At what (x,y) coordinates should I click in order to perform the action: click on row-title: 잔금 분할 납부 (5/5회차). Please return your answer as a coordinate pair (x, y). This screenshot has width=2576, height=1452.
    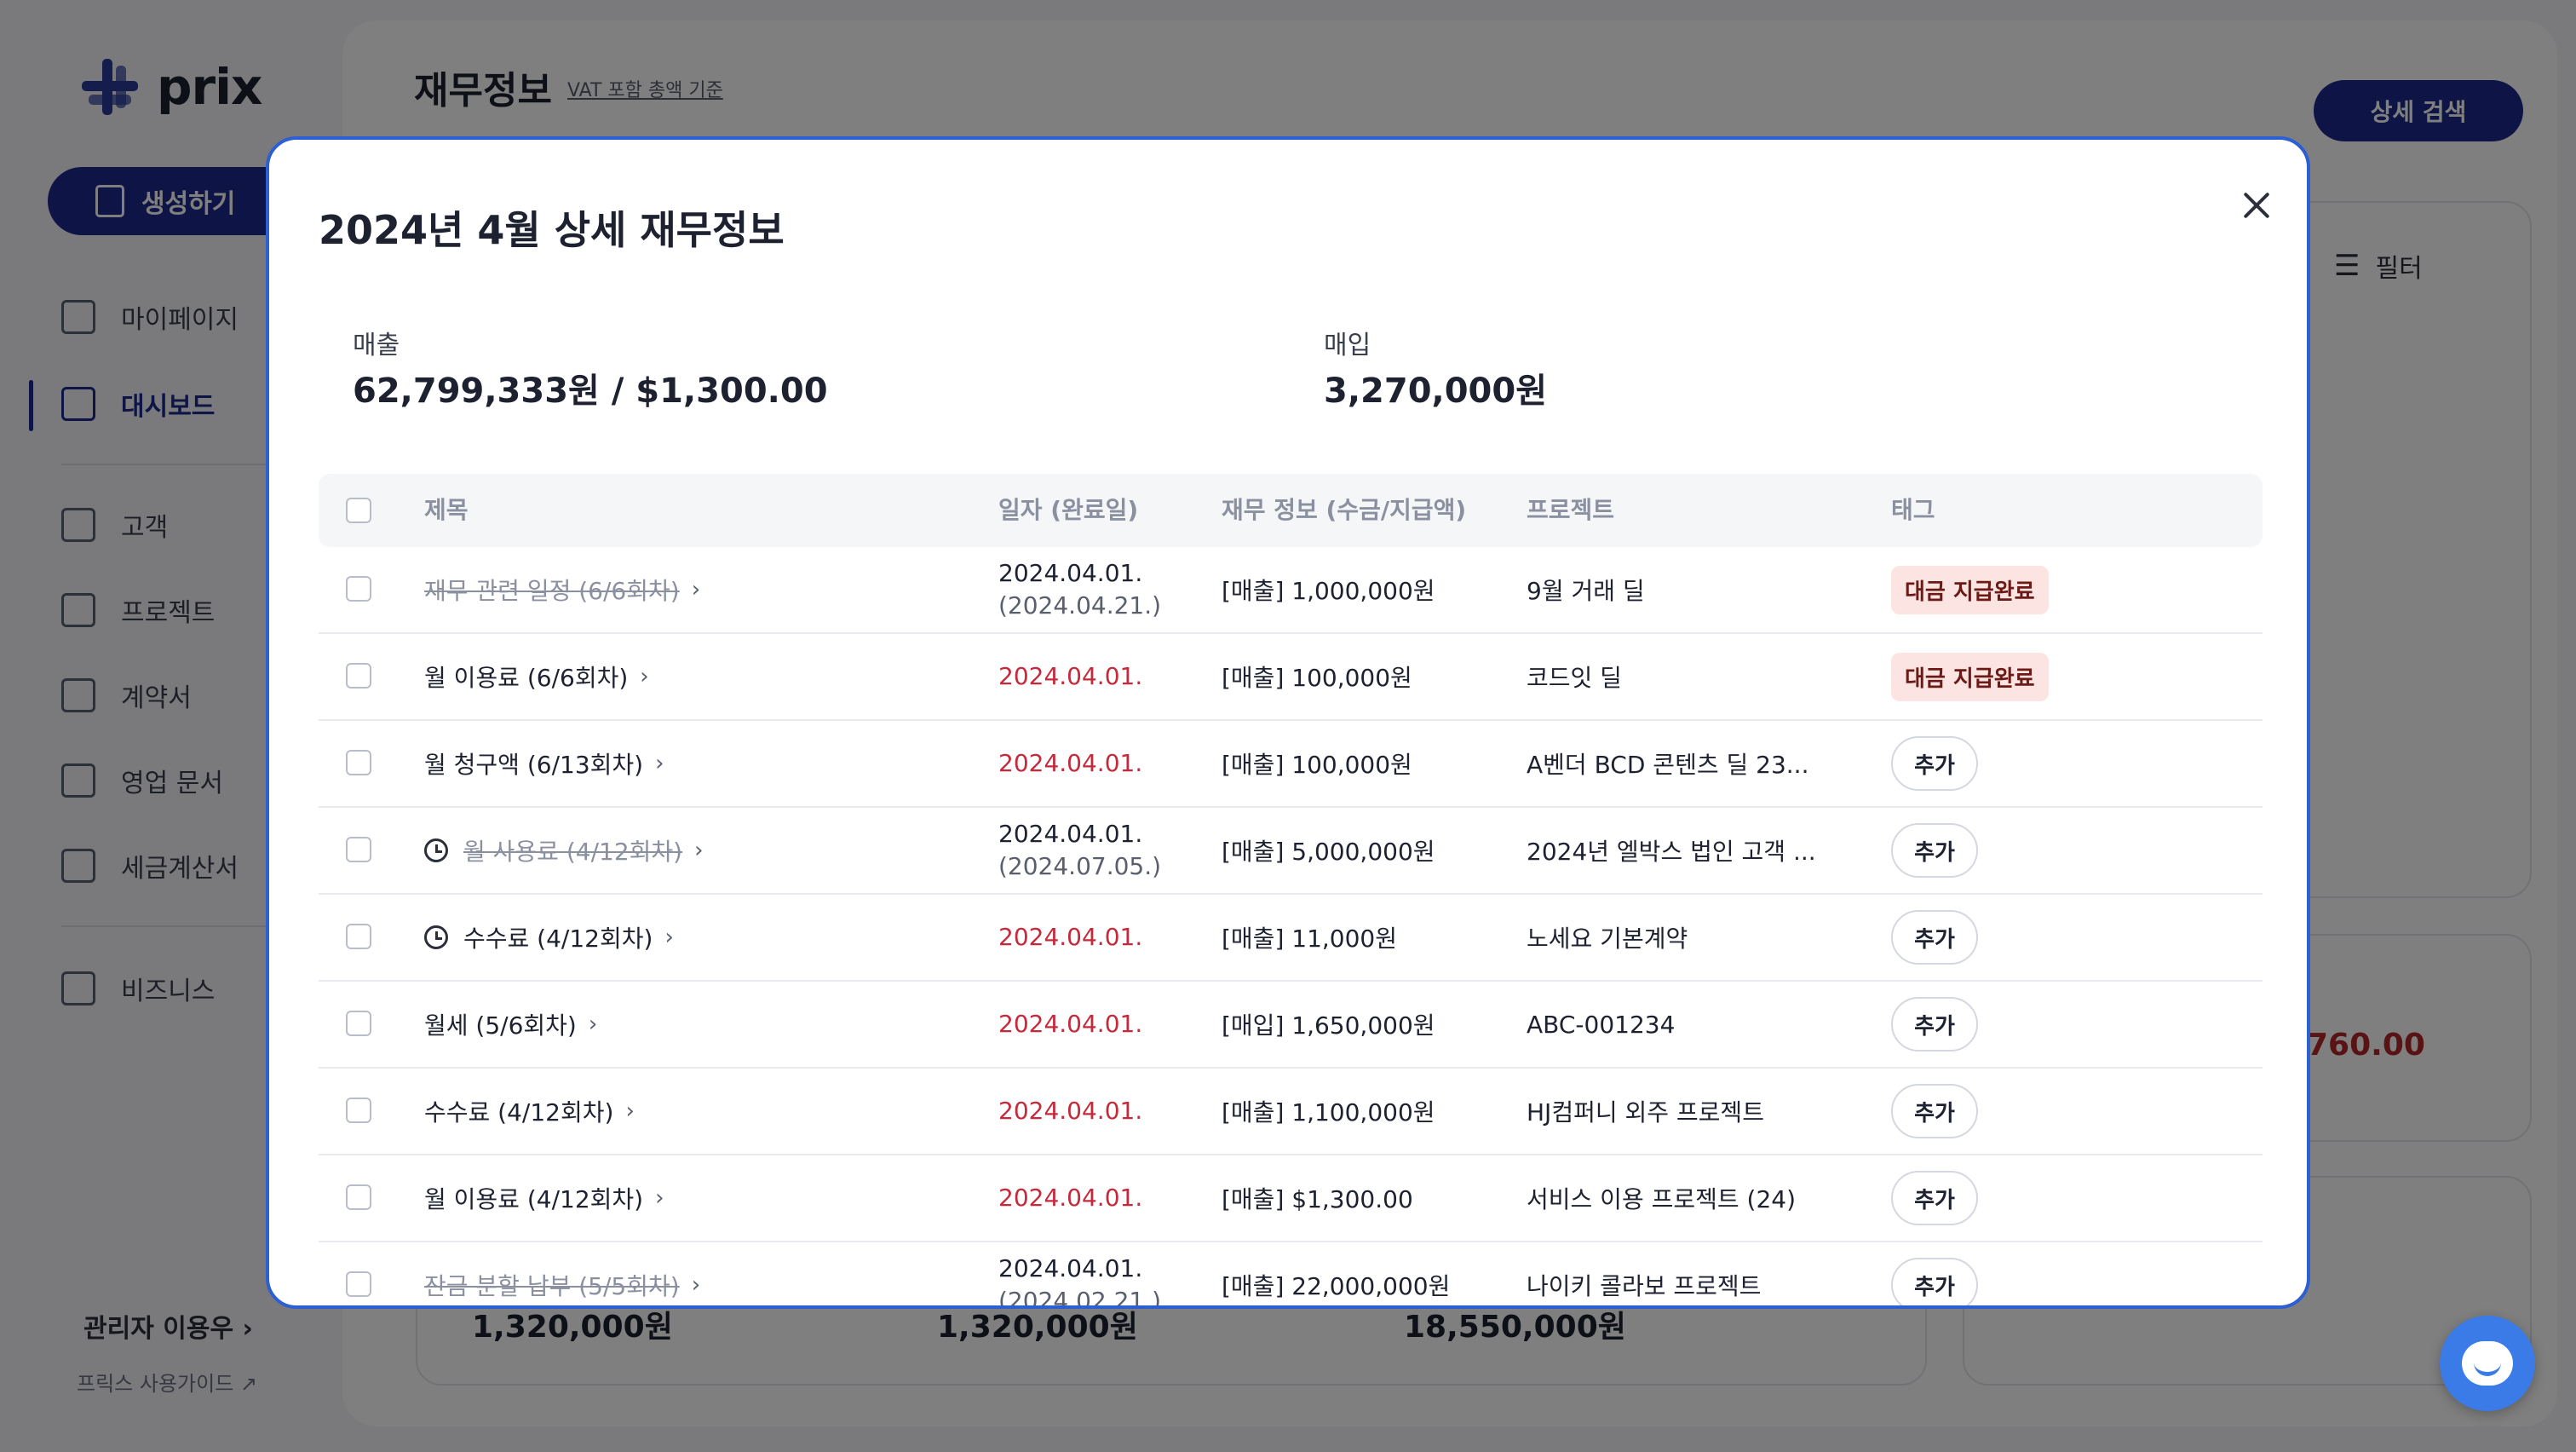
    Looking at the image, I should click on (552, 1286).